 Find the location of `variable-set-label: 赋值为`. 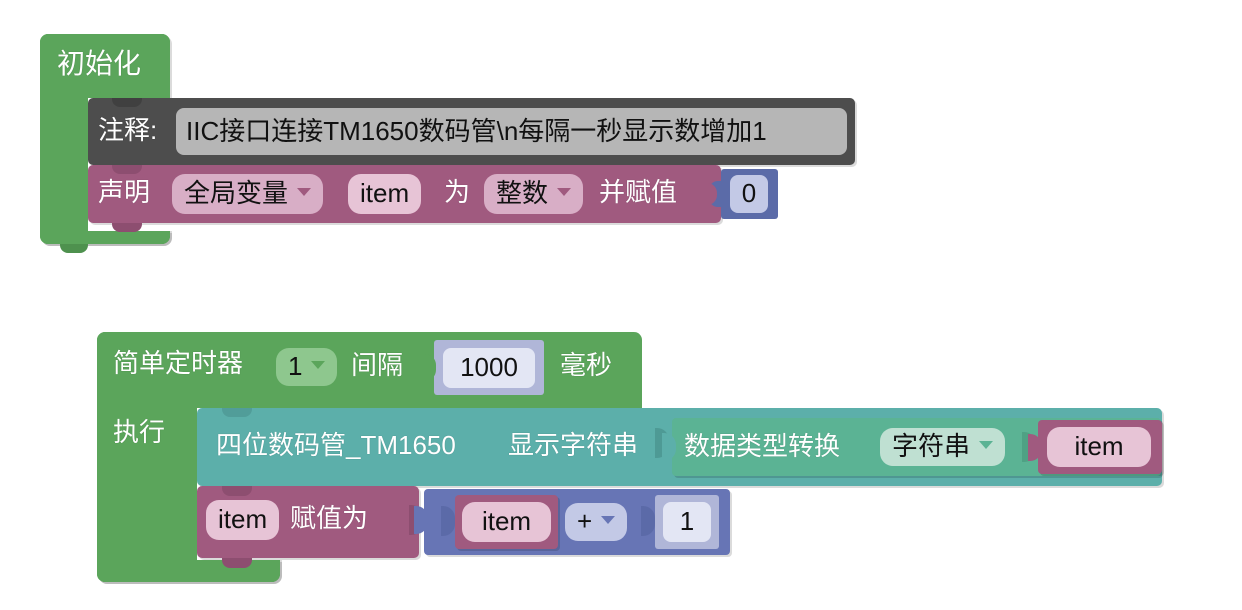

variable-set-label: 赋值为 is located at coordinates (329, 518).